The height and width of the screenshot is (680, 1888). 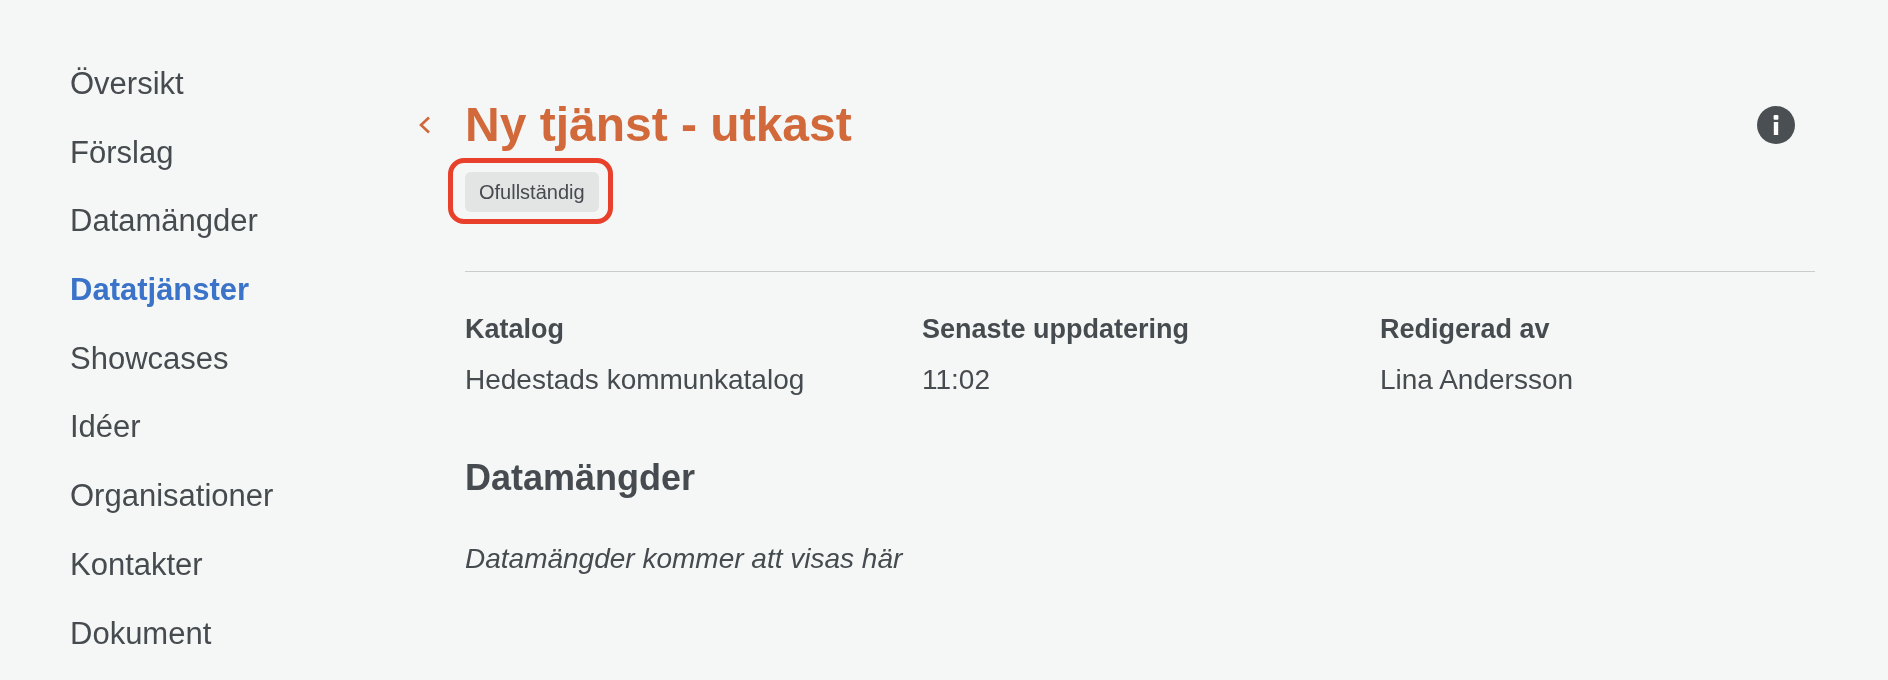 What do you see at coordinates (514, 329) in the screenshot?
I see `detail-label: Katalog` at bounding box center [514, 329].